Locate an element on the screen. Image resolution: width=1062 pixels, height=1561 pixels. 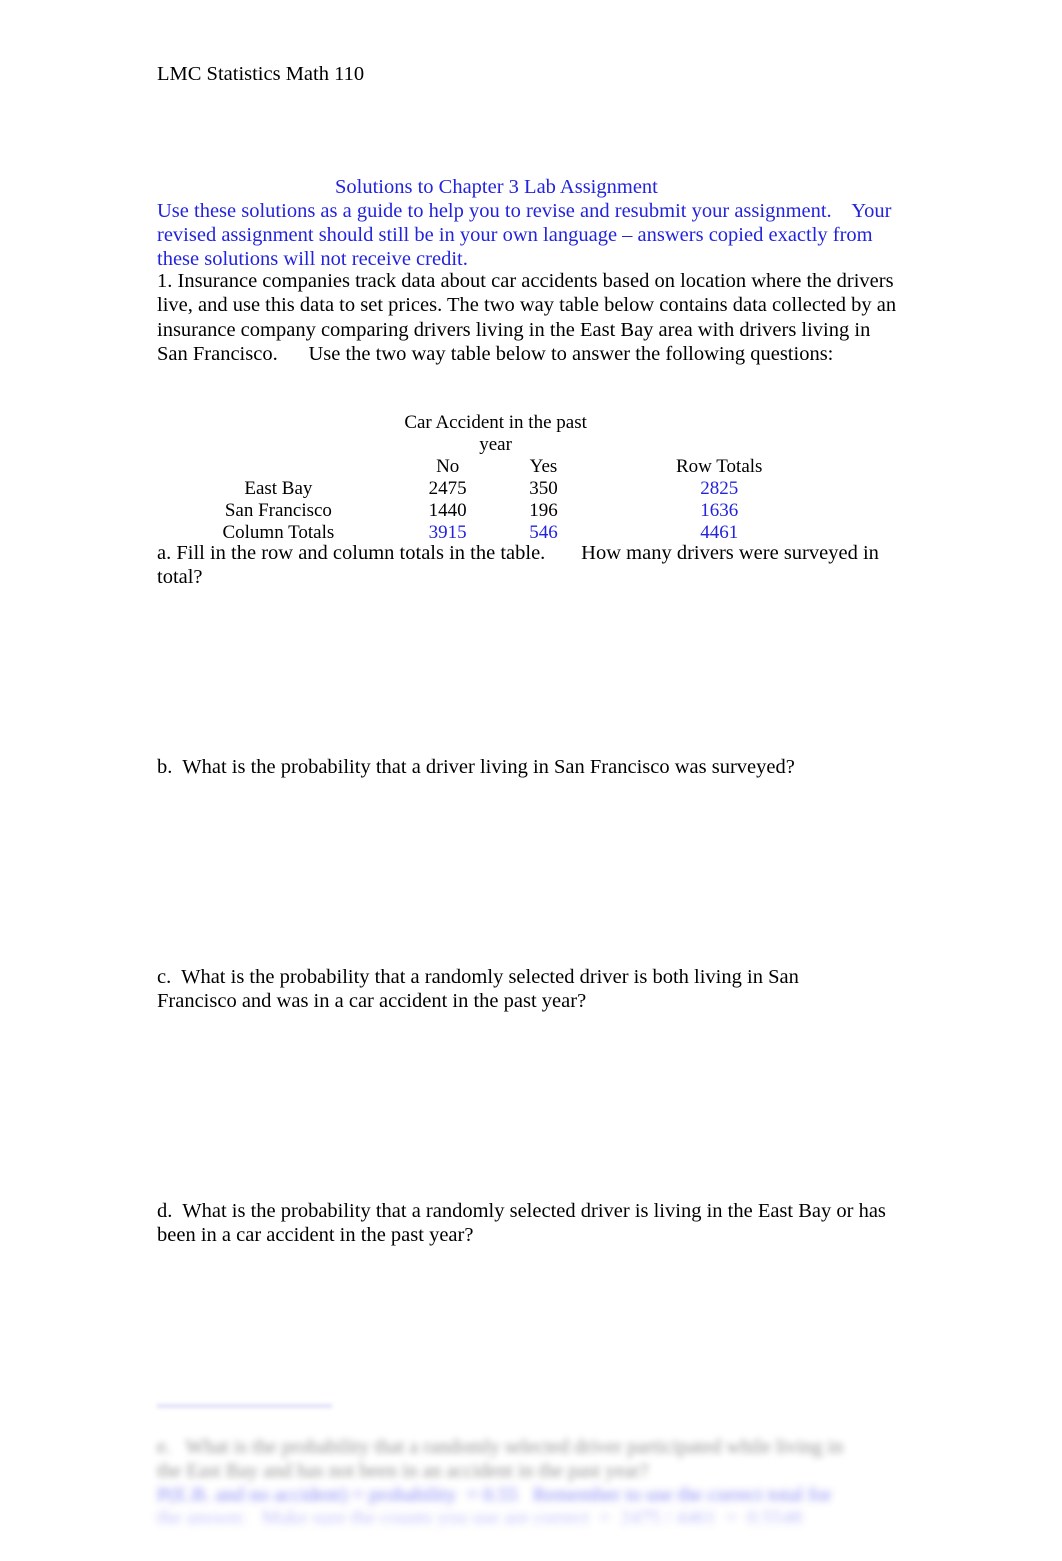
table-header-row: No Yes Row Totals is located at coordinates (502, 467).